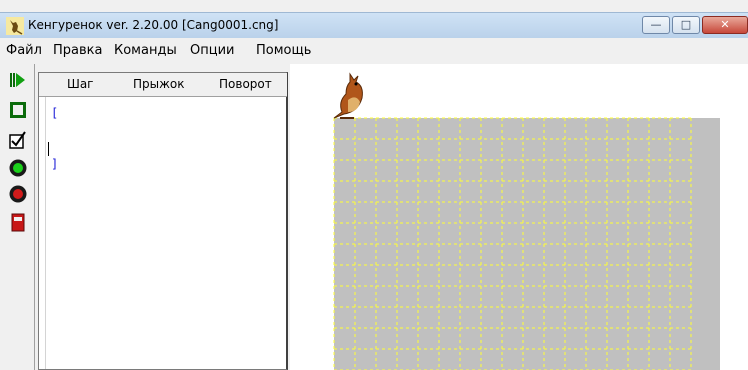 The image size is (748, 370). I want to click on kangaroo-icon, so click(348, 95).